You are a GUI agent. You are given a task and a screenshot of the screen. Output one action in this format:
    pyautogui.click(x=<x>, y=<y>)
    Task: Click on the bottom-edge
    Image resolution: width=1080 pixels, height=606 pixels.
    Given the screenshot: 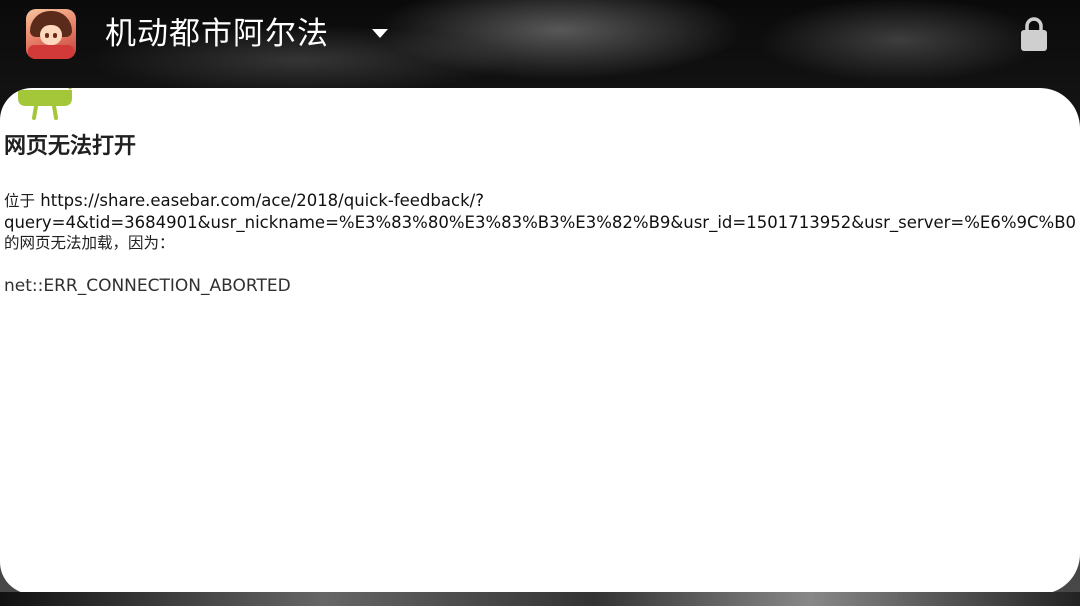 What is the action you would take?
    pyautogui.click(x=540, y=599)
    